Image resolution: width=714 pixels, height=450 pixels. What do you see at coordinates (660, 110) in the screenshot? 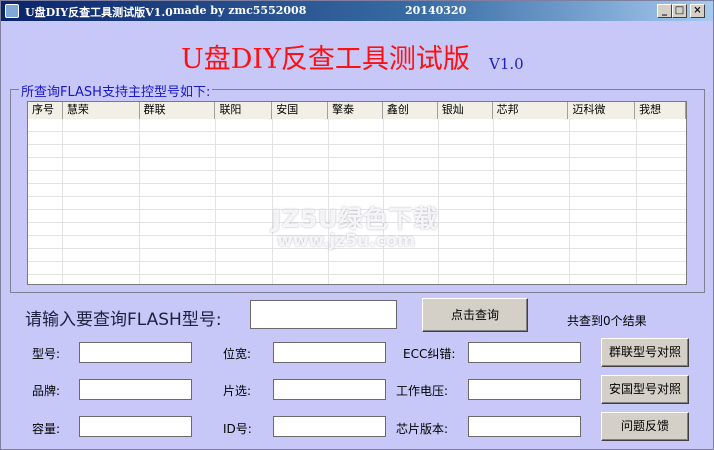
I see `column-header-other: 我想` at bounding box center [660, 110].